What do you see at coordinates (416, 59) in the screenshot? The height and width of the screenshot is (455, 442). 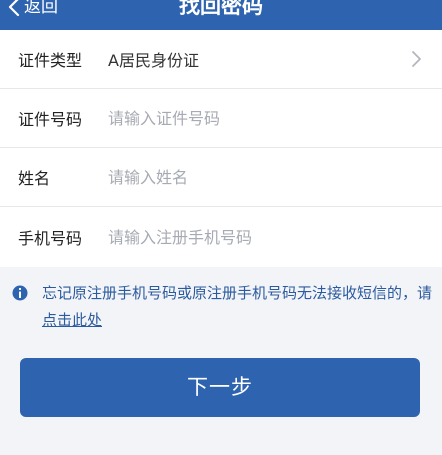 I see `chevron-right-icon` at bounding box center [416, 59].